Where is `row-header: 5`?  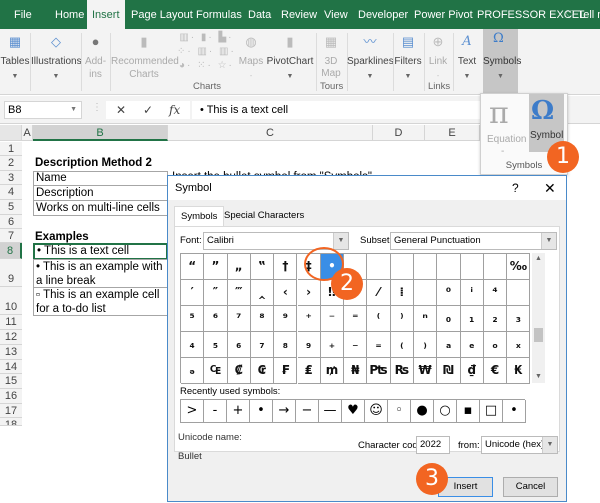 row-header: 5 is located at coordinates (11, 207).